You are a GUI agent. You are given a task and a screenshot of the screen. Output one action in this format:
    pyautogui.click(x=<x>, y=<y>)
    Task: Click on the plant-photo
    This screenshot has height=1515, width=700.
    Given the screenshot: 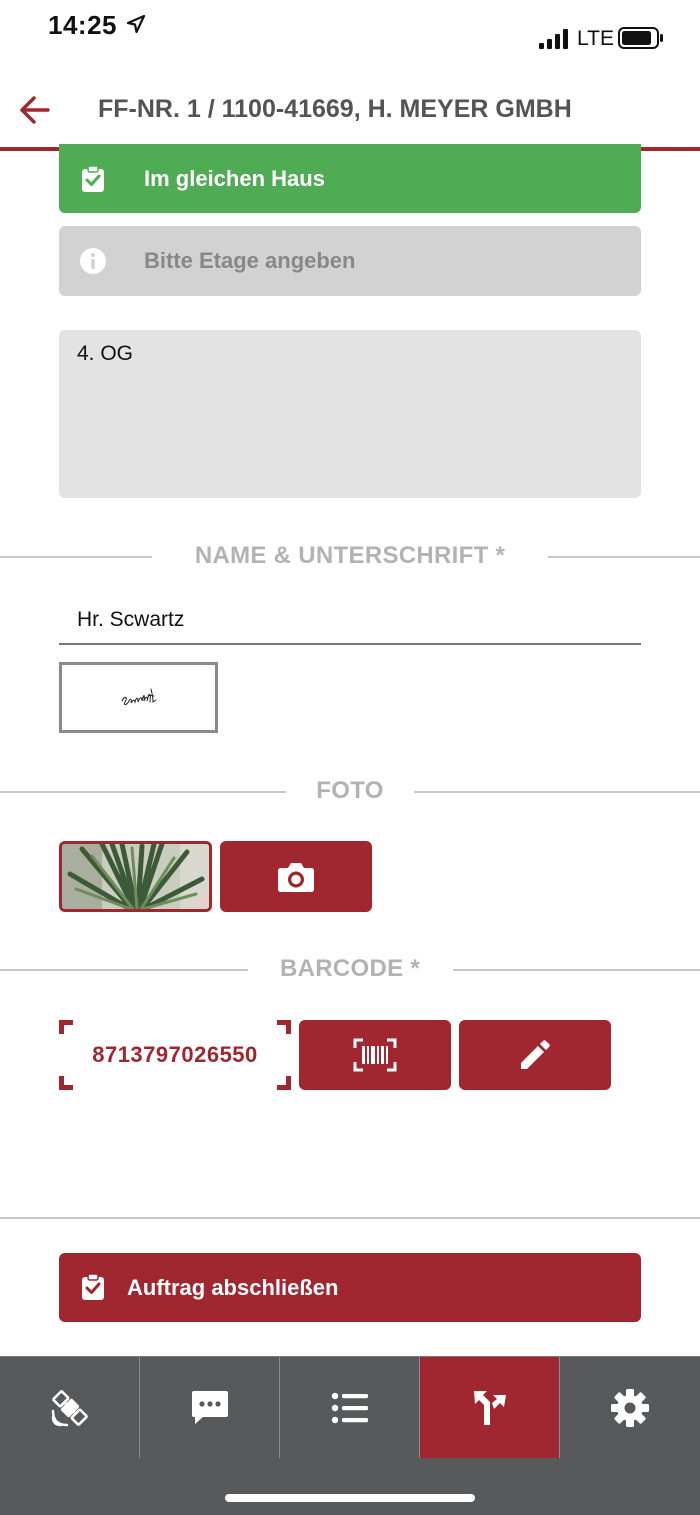 What is the action you would take?
    pyautogui.click(x=135, y=876)
    